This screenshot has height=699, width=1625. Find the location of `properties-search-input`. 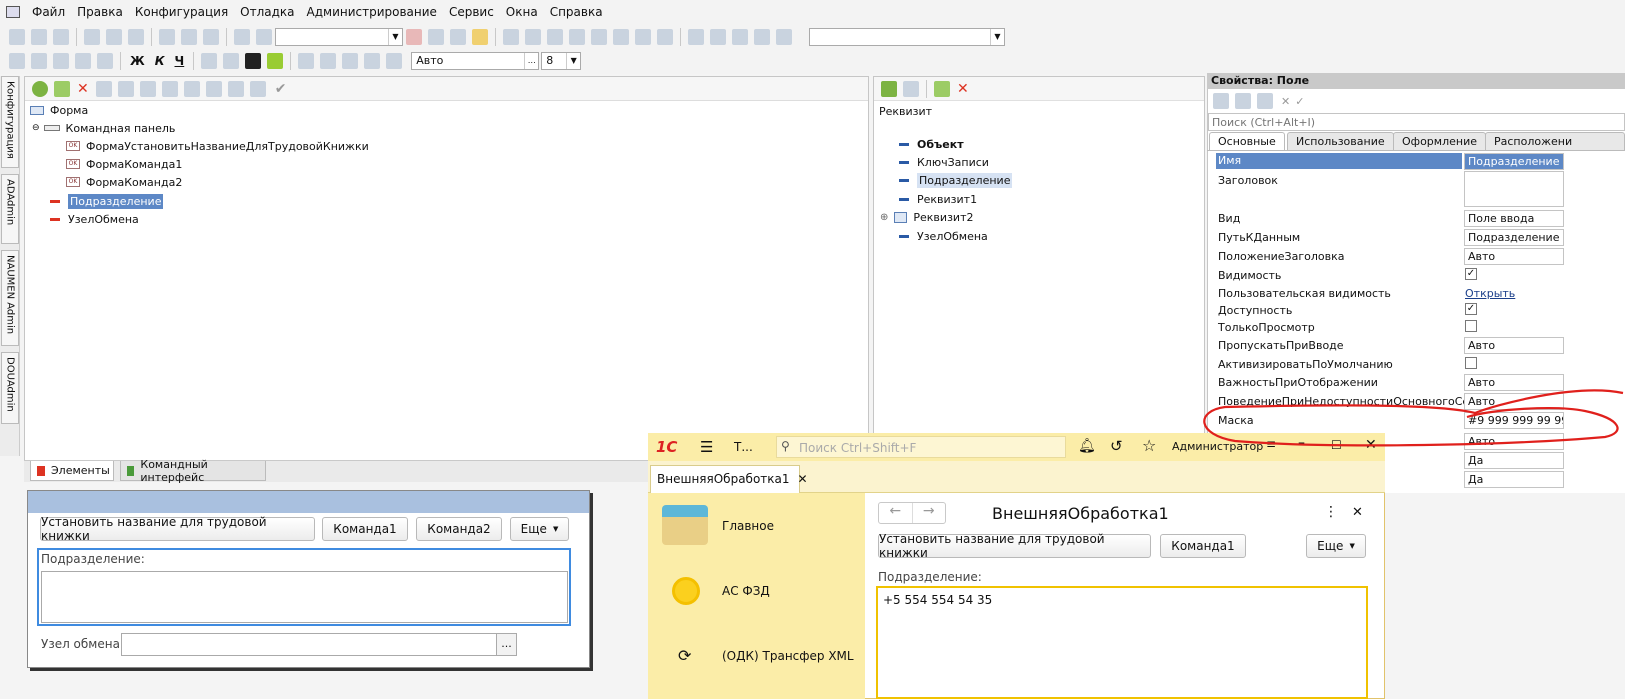

properties-search-input is located at coordinates (1416, 122).